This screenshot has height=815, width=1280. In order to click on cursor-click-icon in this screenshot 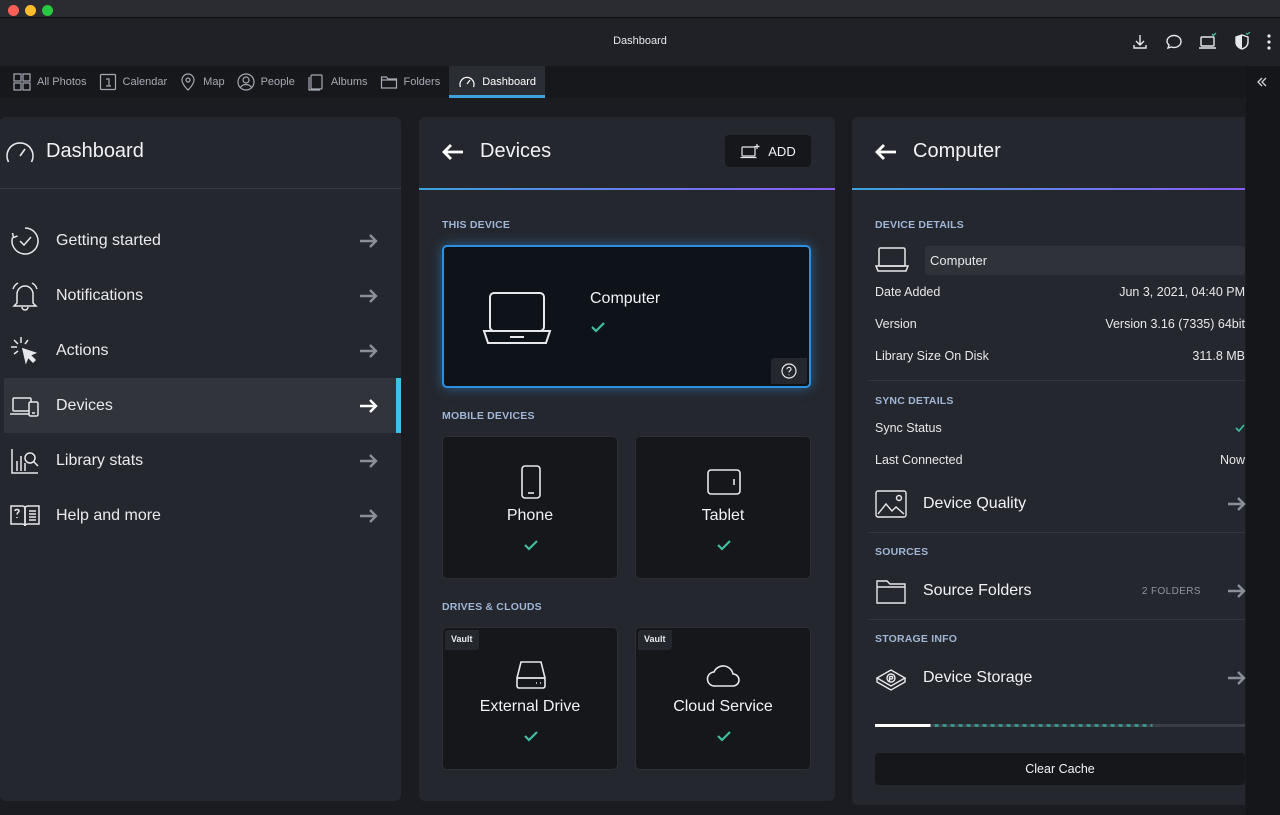, I will do `click(25, 351)`.